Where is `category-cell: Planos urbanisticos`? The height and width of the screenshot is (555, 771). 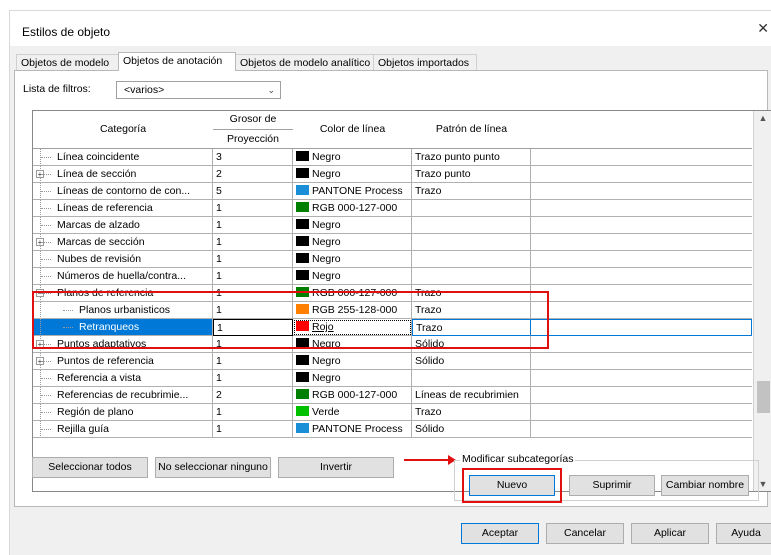
category-cell: Planos urbanisticos is located at coordinates (123, 310).